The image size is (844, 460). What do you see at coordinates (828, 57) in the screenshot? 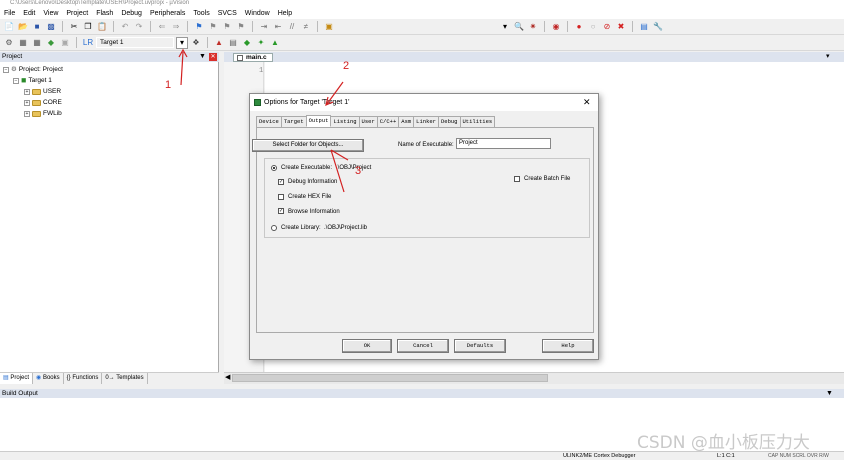
I see `editor-dropdown-icon: ▾` at bounding box center [828, 57].